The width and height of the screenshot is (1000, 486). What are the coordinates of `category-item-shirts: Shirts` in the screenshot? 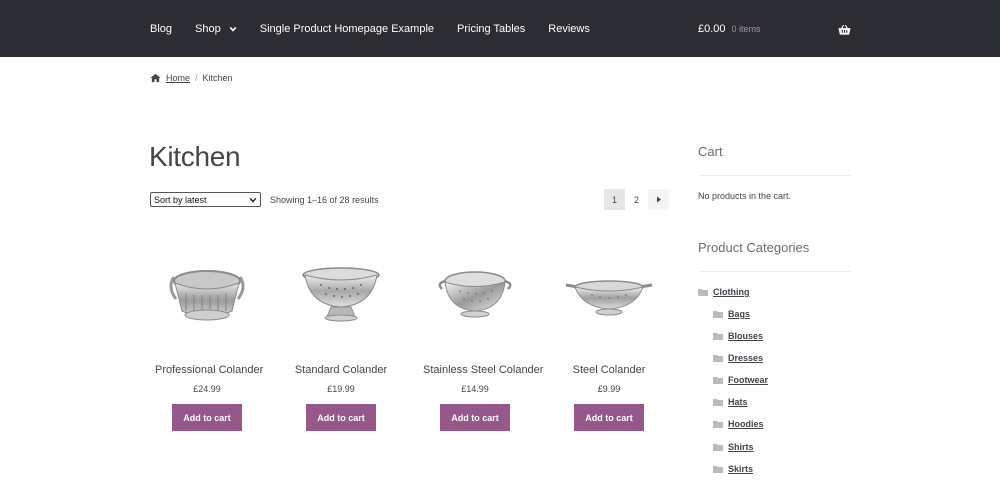 It's located at (733, 447).